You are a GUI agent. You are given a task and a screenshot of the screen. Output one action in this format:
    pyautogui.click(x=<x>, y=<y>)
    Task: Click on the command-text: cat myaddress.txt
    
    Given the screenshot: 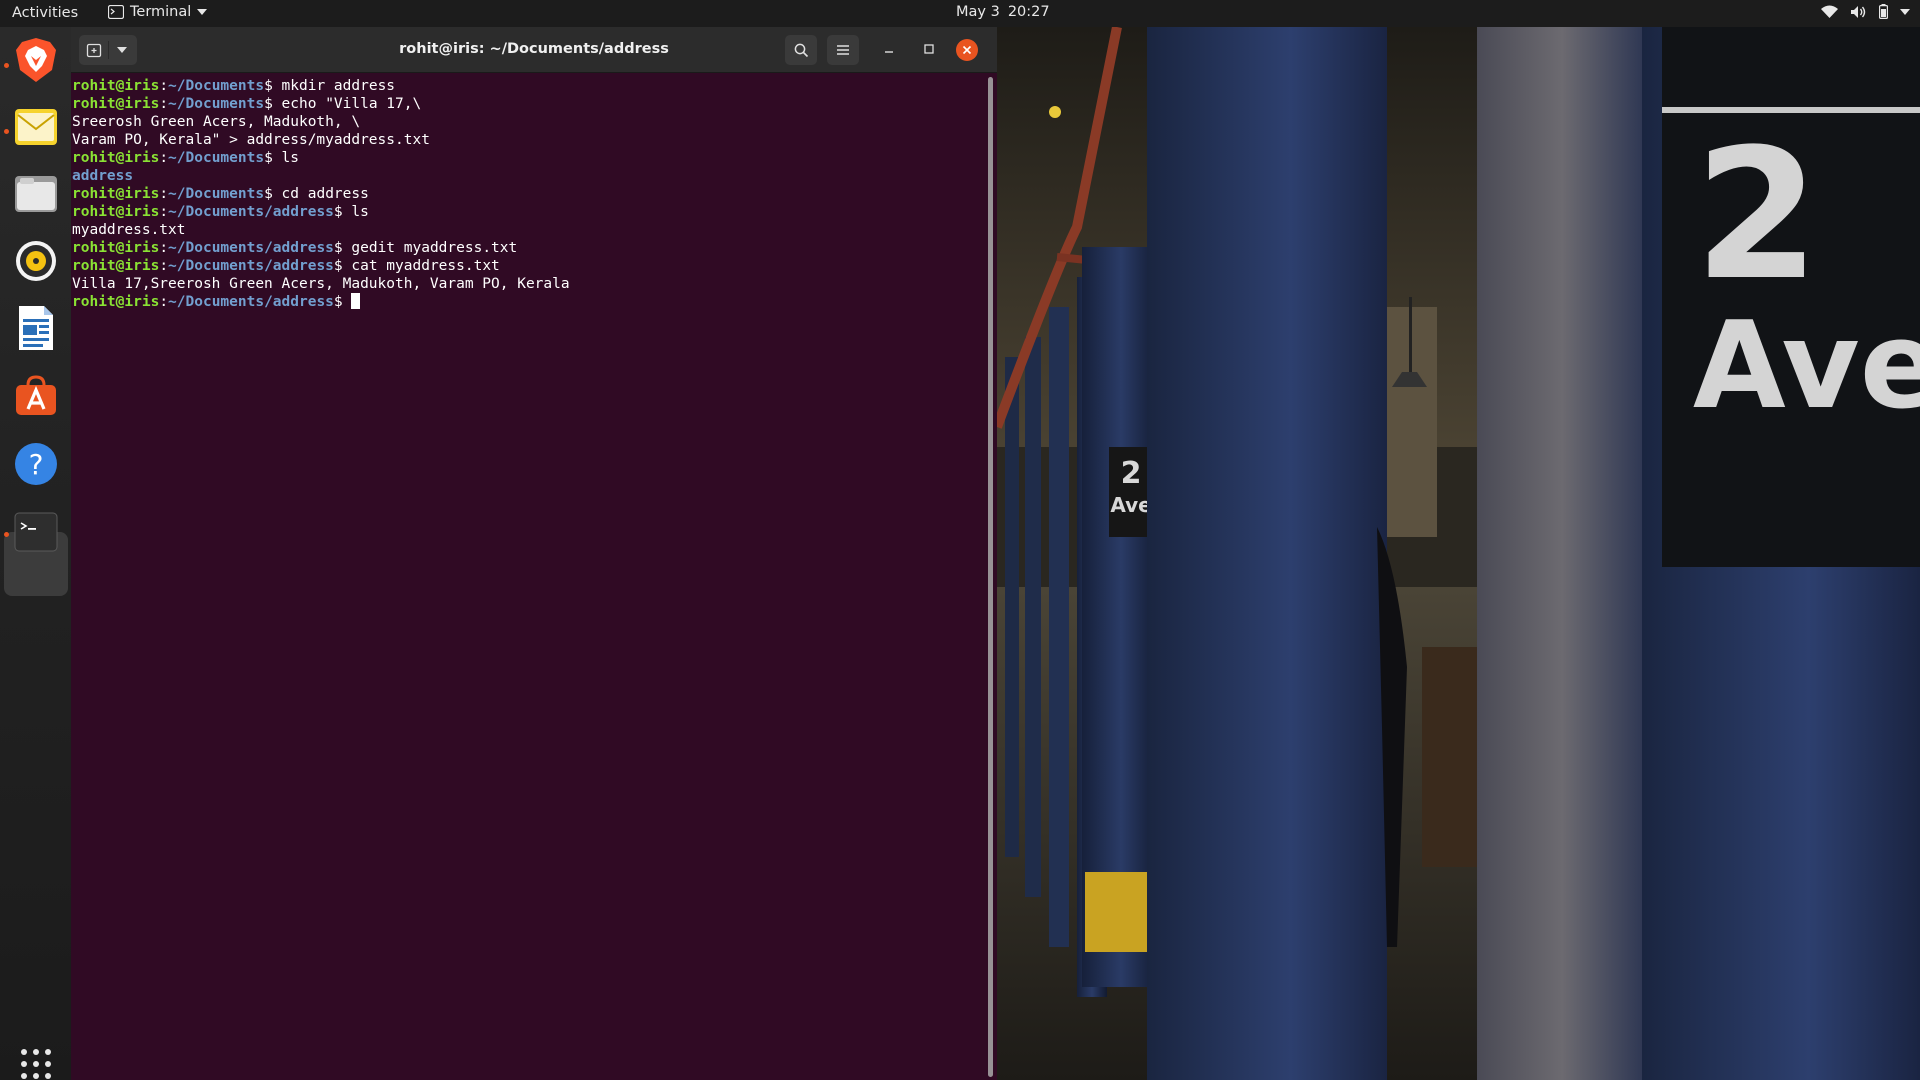 What is the action you would take?
    pyautogui.click(x=421, y=266)
    